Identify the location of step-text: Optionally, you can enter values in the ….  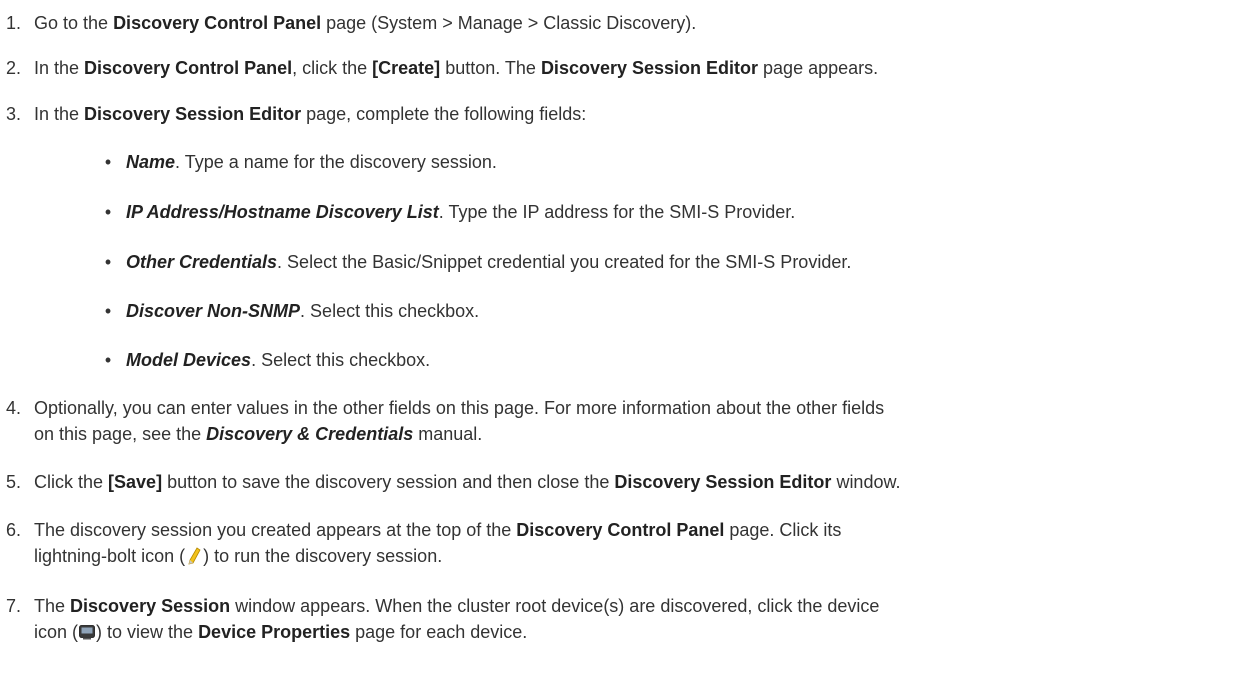
(459, 421).